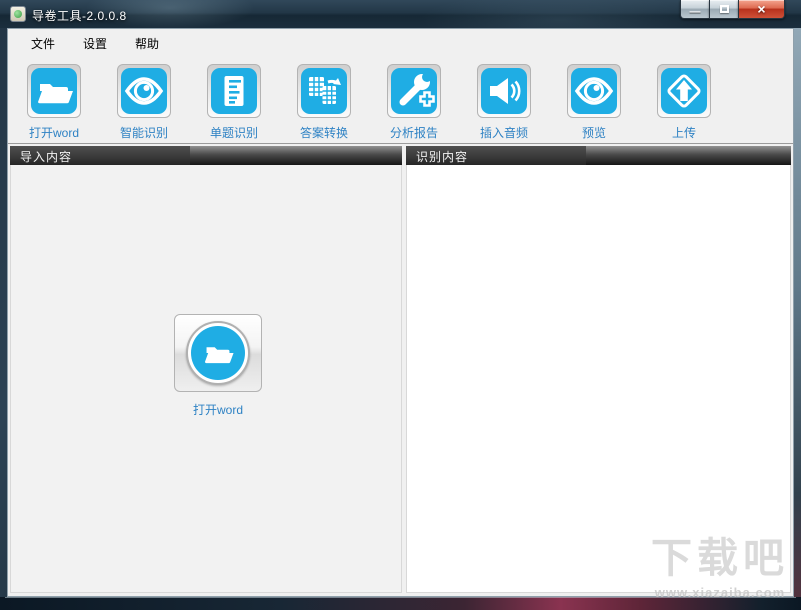 Image resolution: width=801 pixels, height=610 pixels. Describe the element at coordinates (217, 410) in the screenshot. I see `open-word-big-label: 打开word` at that location.